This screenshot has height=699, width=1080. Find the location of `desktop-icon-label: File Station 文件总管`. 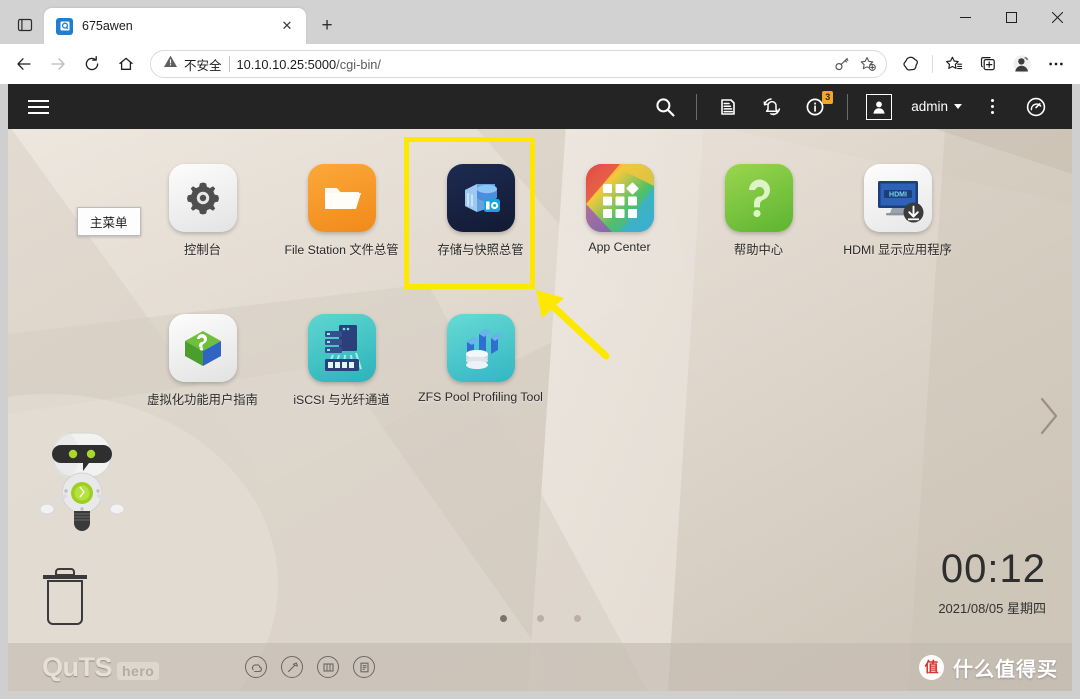

desktop-icon-label: File Station 文件总管 is located at coordinates (341, 250).